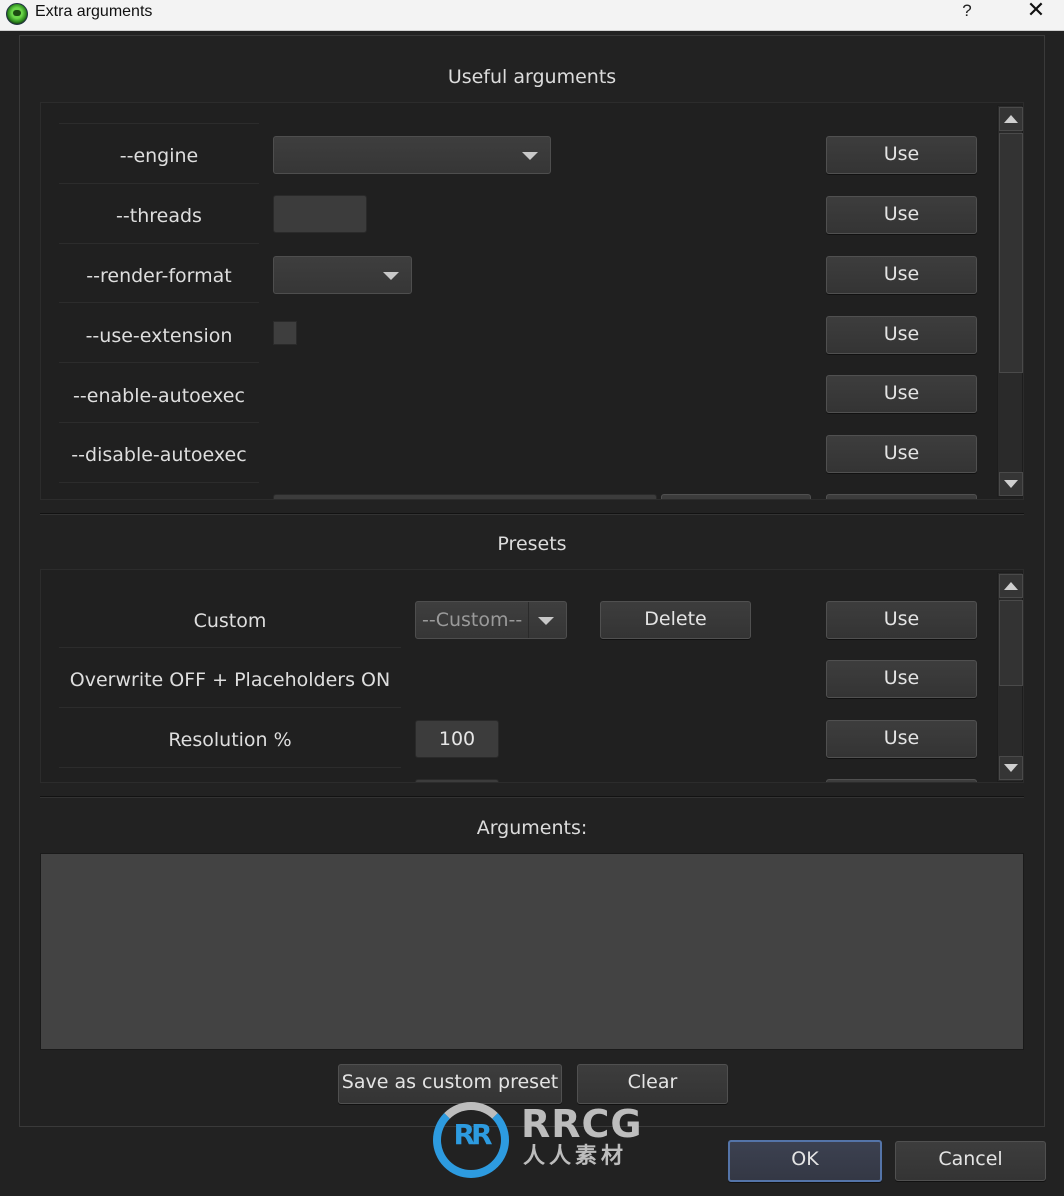  I want to click on use-render-format-button: Use, so click(901, 275).